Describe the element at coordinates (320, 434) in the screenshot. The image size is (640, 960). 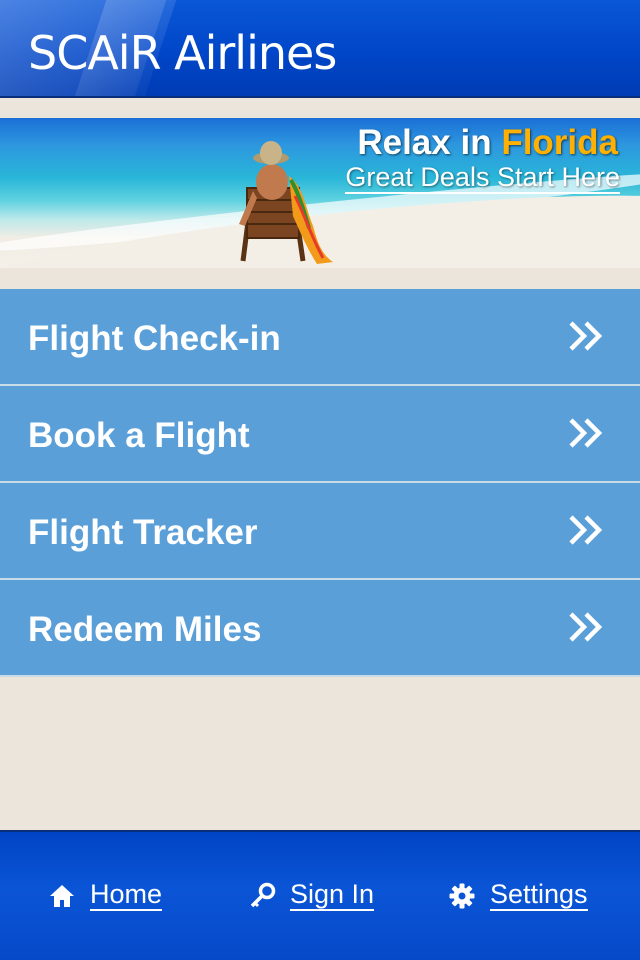
I see `menu-item-book-a-flight: Book a Flight` at that location.